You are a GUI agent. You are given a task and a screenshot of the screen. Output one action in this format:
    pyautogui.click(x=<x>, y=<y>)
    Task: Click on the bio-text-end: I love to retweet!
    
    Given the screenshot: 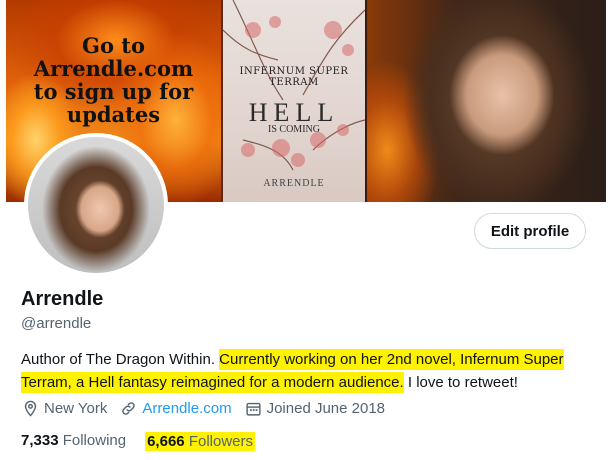 What is the action you would take?
    pyautogui.click(x=460, y=382)
    